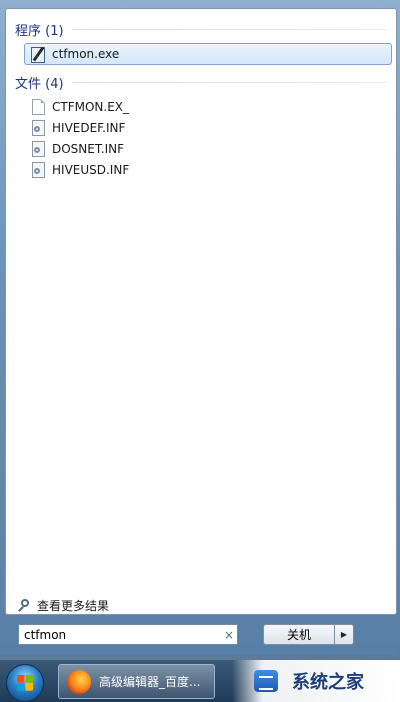  Describe the element at coordinates (328, 682) in the screenshot. I see `watermark-text: 系统之家` at that location.